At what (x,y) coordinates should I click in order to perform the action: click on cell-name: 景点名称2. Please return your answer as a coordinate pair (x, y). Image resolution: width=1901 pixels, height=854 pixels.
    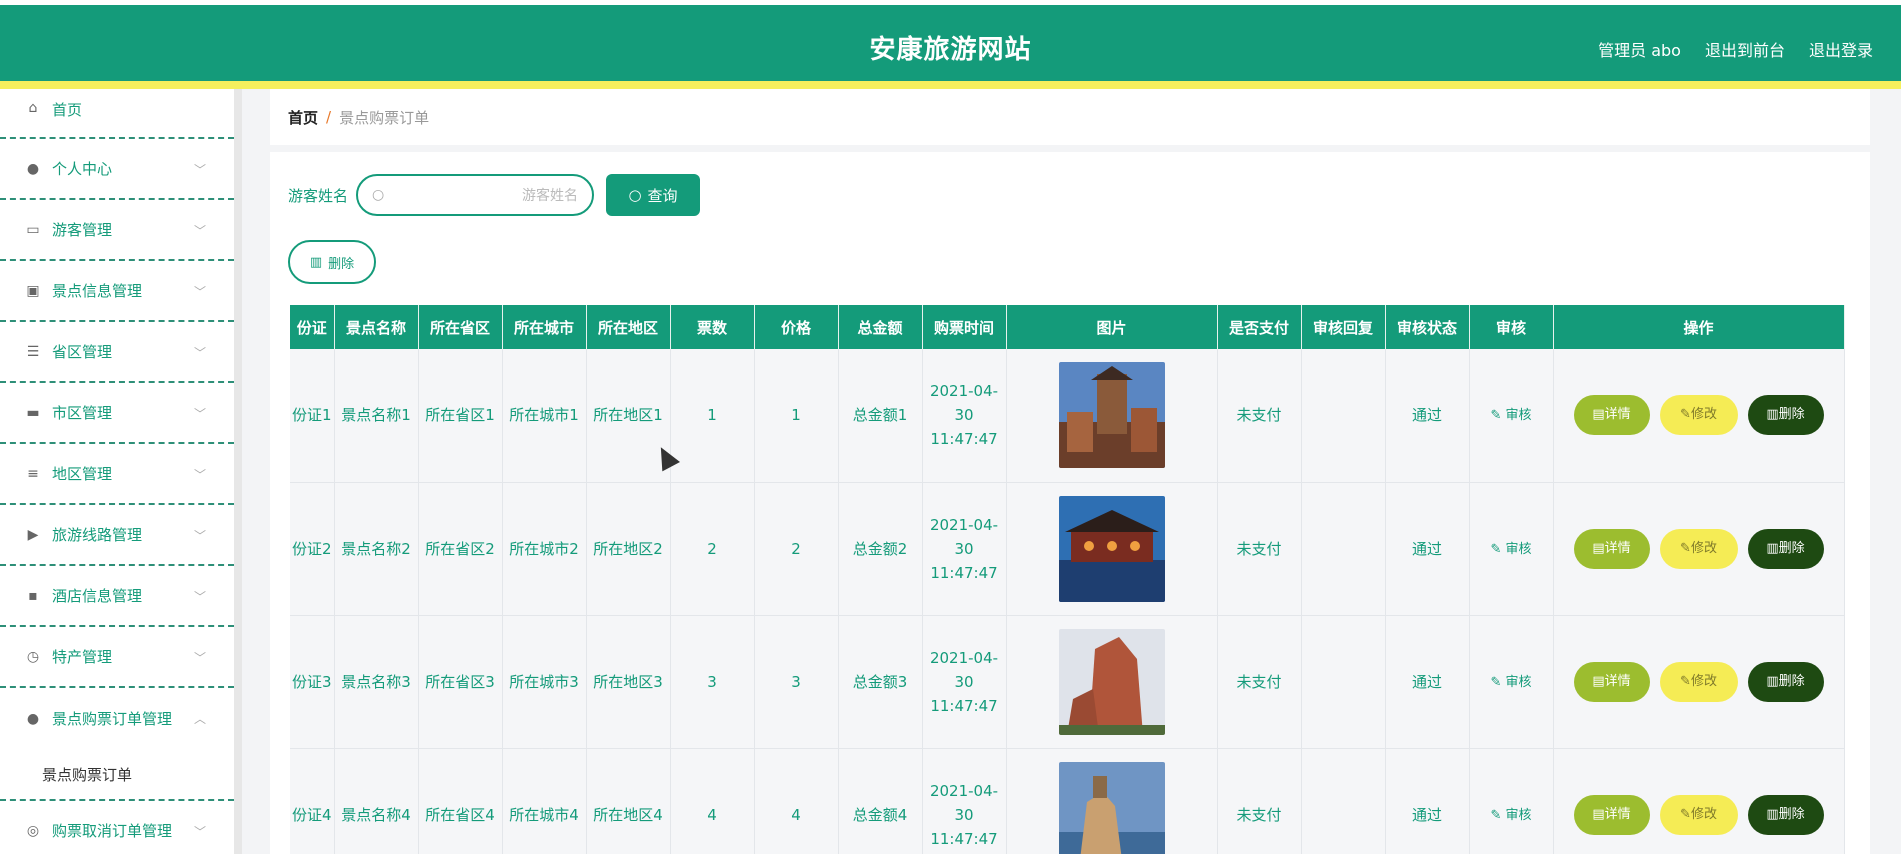
    Looking at the image, I should click on (376, 549).